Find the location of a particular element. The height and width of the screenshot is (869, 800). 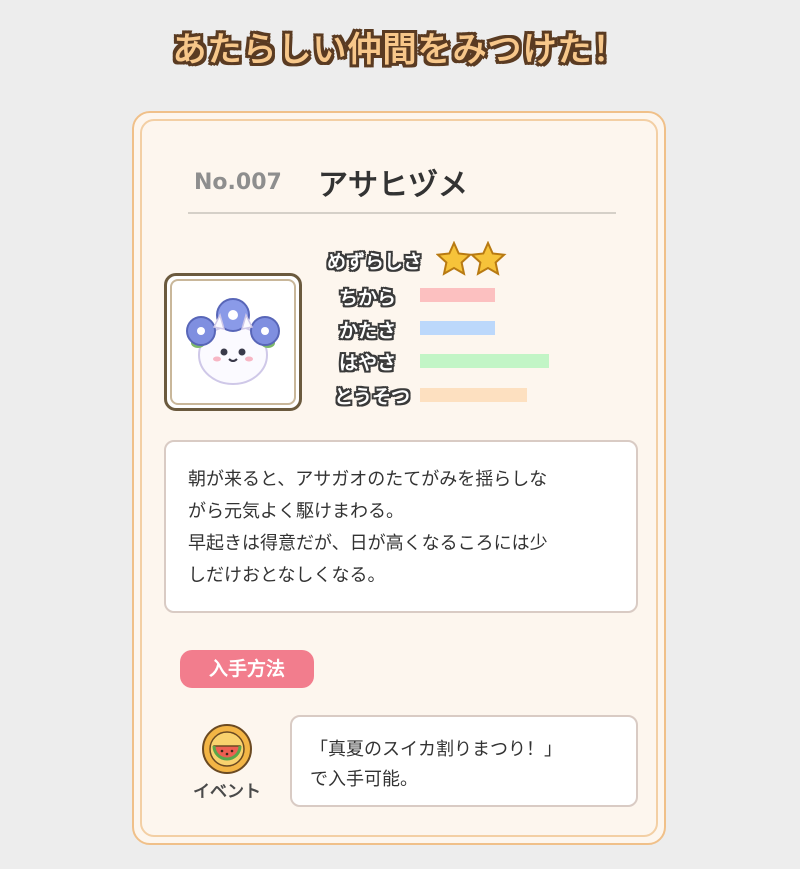

monster-name: アサヒヅメ is located at coordinates (393, 185).